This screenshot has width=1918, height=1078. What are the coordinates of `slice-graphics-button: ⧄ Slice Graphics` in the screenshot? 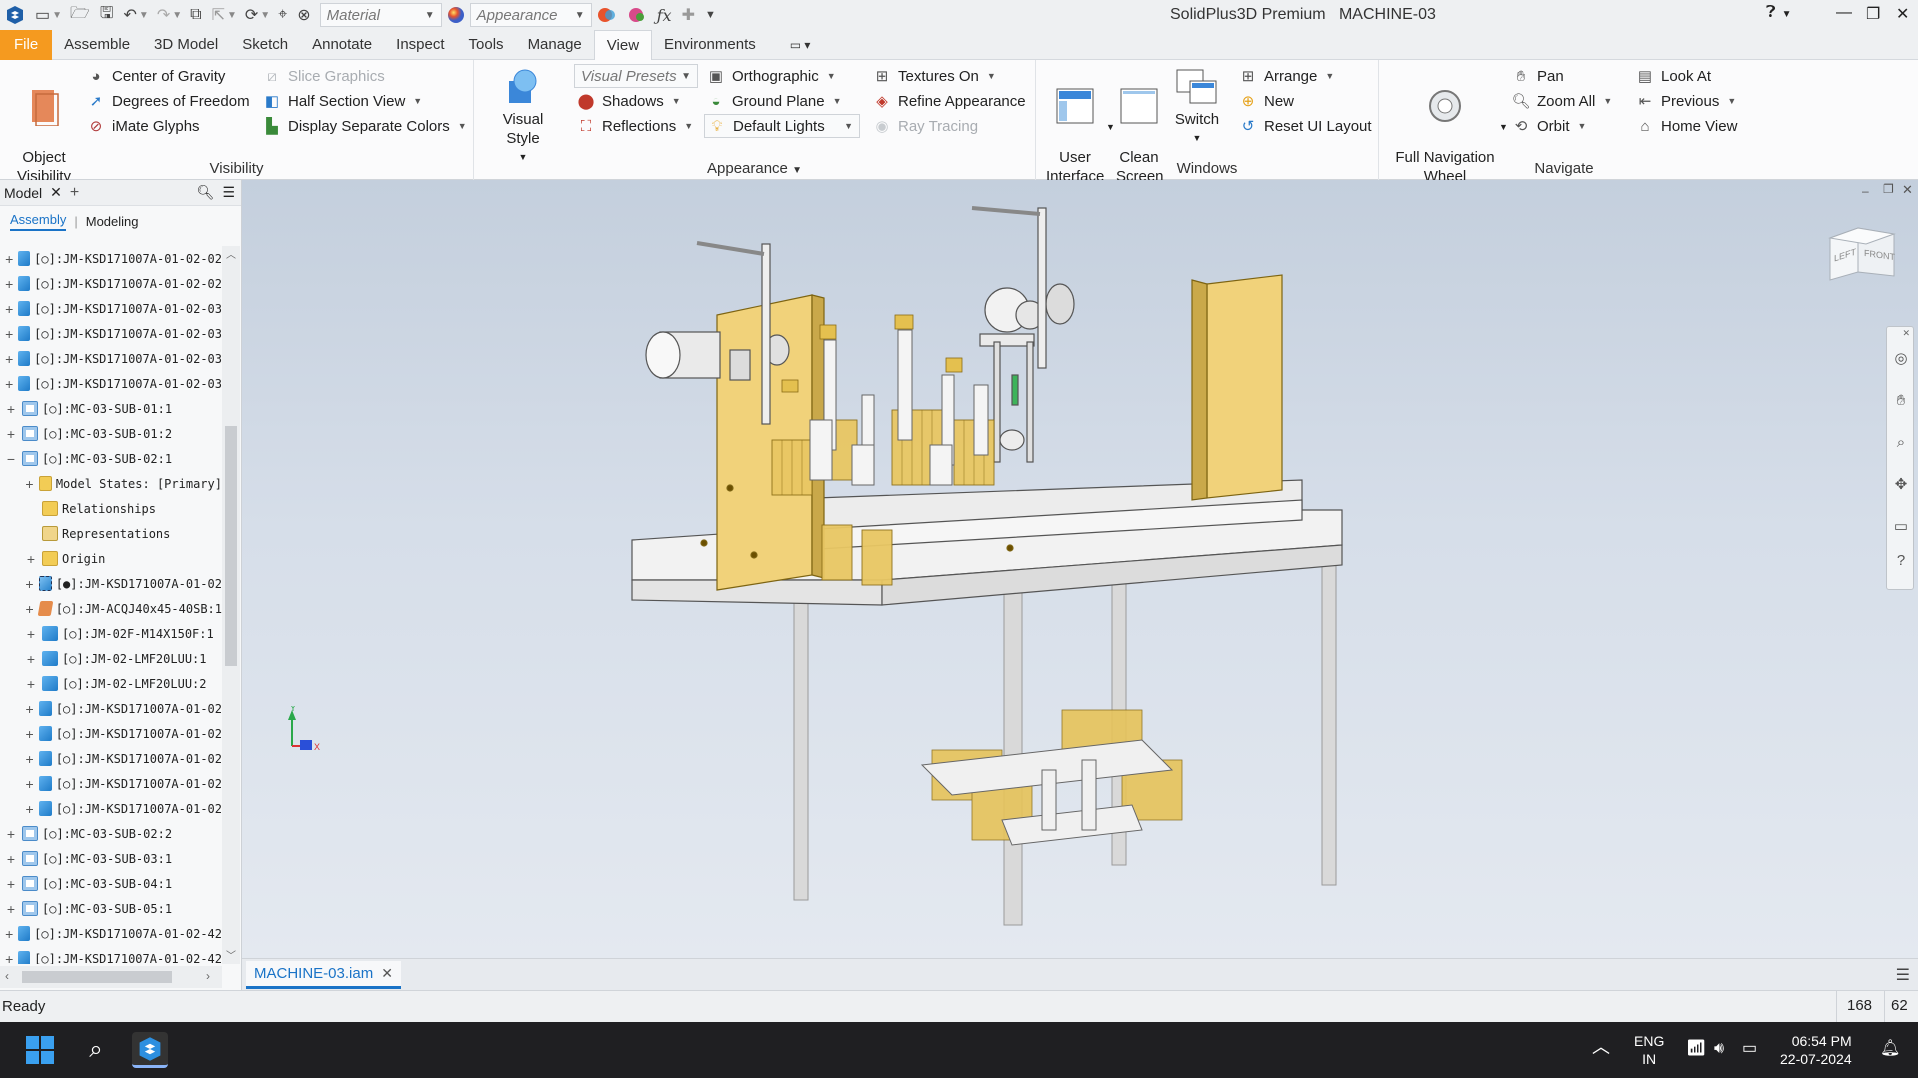 It's located at (323, 76).